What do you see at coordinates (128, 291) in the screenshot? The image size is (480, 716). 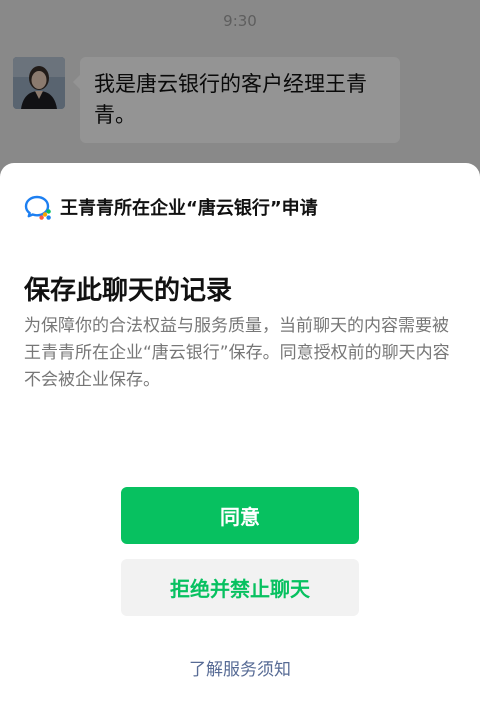 I see `sheet-title: 保存此聊天的记录` at bounding box center [128, 291].